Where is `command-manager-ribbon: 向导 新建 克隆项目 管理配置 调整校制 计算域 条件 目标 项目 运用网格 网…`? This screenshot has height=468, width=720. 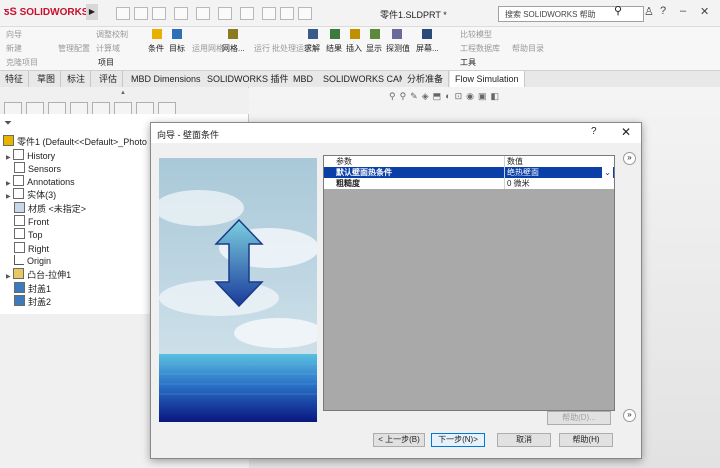
command-manager-ribbon: 向导 新建 克隆项目 管理配置 调整校制 计算域 条件 目标 项目 运用网格 网… is located at coordinates (360, 48).